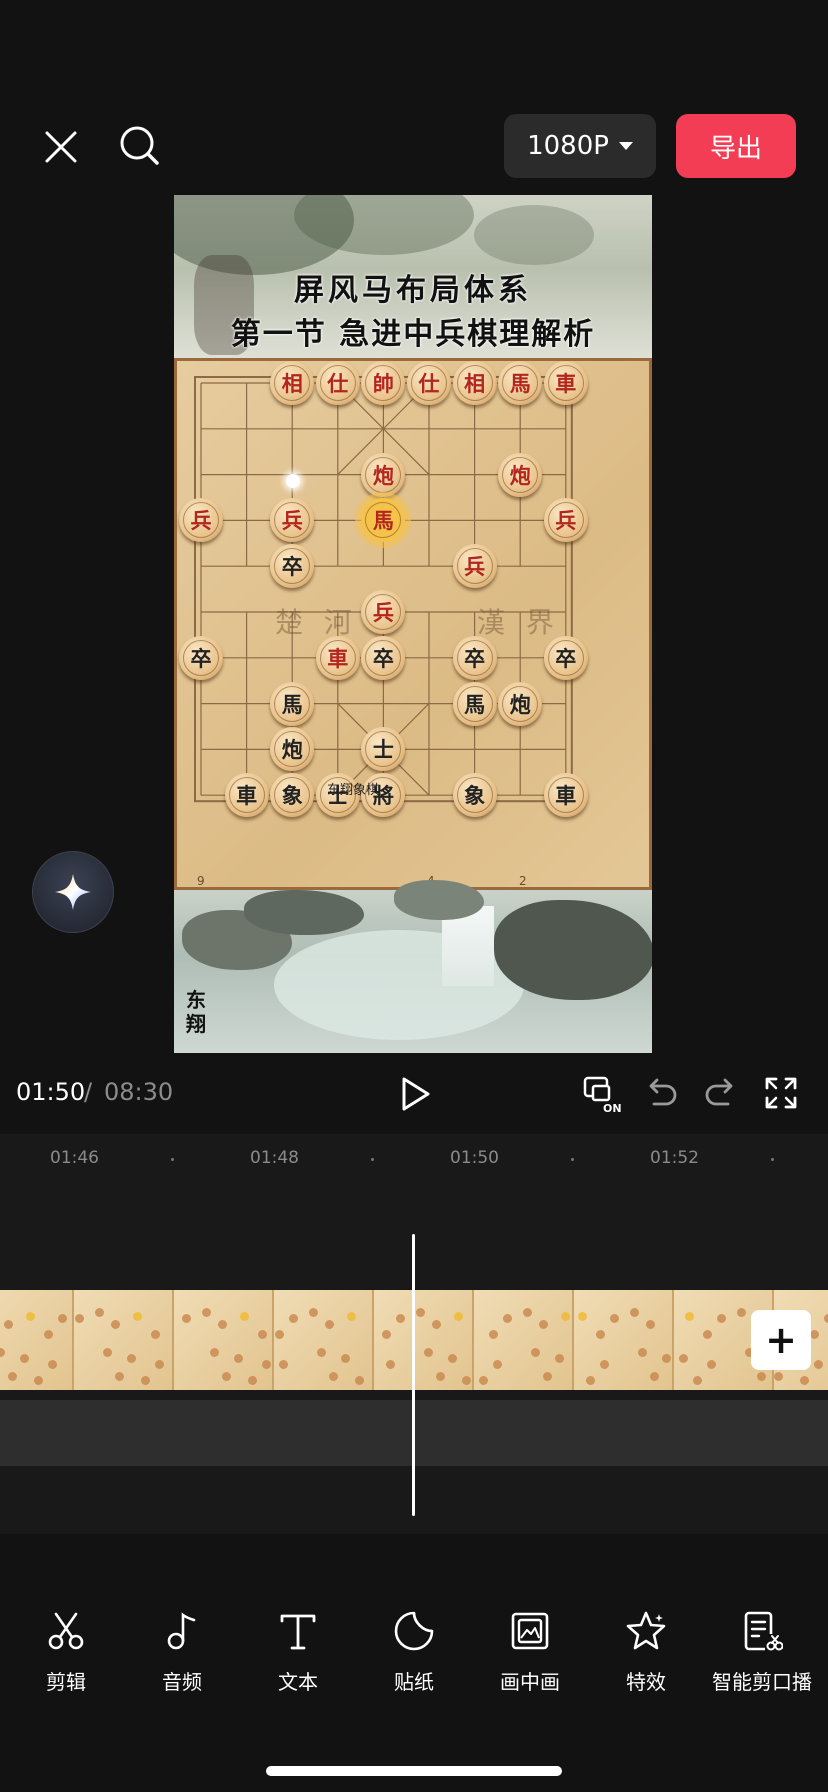 The height and width of the screenshot is (1792, 828). I want to click on sticker-icon, so click(414, 1631).